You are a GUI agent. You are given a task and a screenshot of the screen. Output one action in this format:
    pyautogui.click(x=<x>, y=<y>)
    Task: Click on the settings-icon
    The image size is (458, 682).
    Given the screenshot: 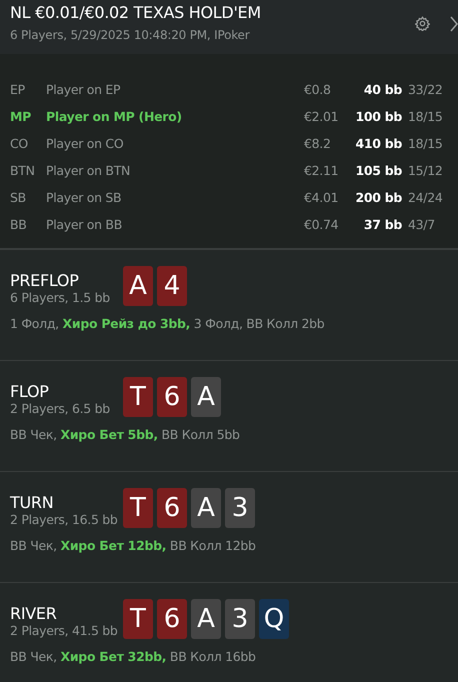 What is the action you would take?
    pyautogui.click(x=422, y=23)
    